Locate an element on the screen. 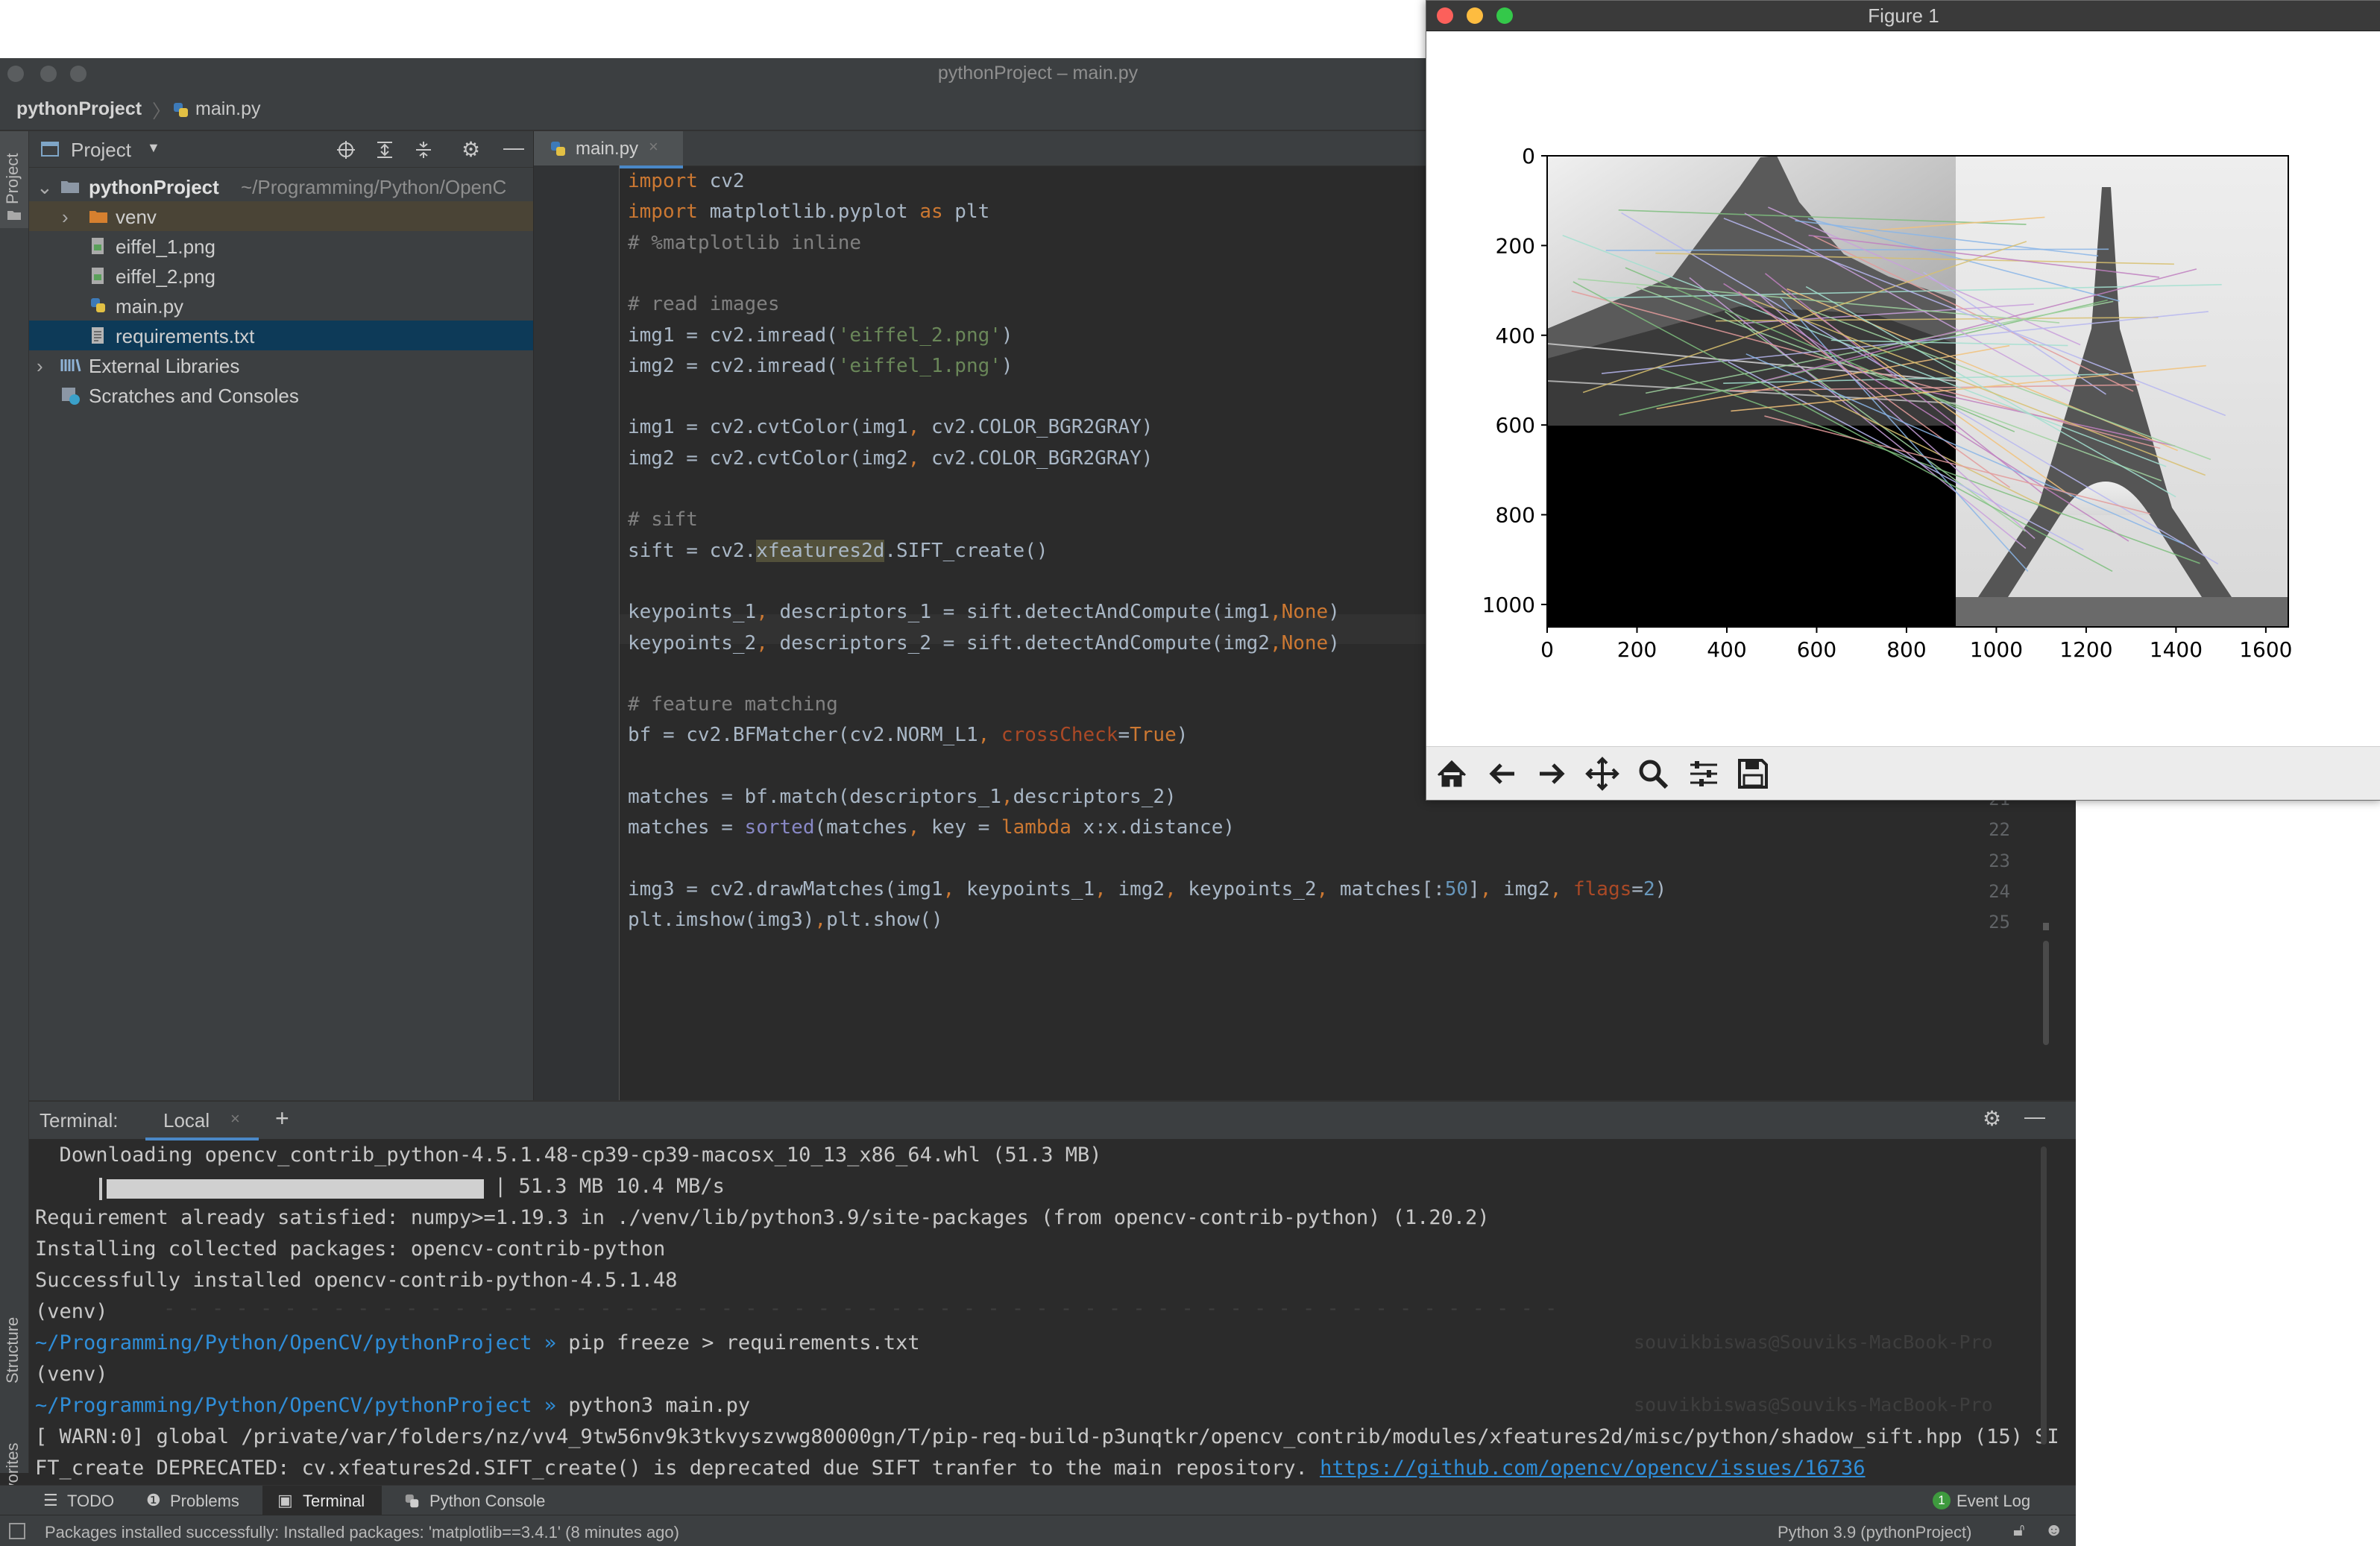 This screenshot has height=1546, width=2380. tree-item-eiffel-1: eiffel_1.png is located at coordinates (281, 246).